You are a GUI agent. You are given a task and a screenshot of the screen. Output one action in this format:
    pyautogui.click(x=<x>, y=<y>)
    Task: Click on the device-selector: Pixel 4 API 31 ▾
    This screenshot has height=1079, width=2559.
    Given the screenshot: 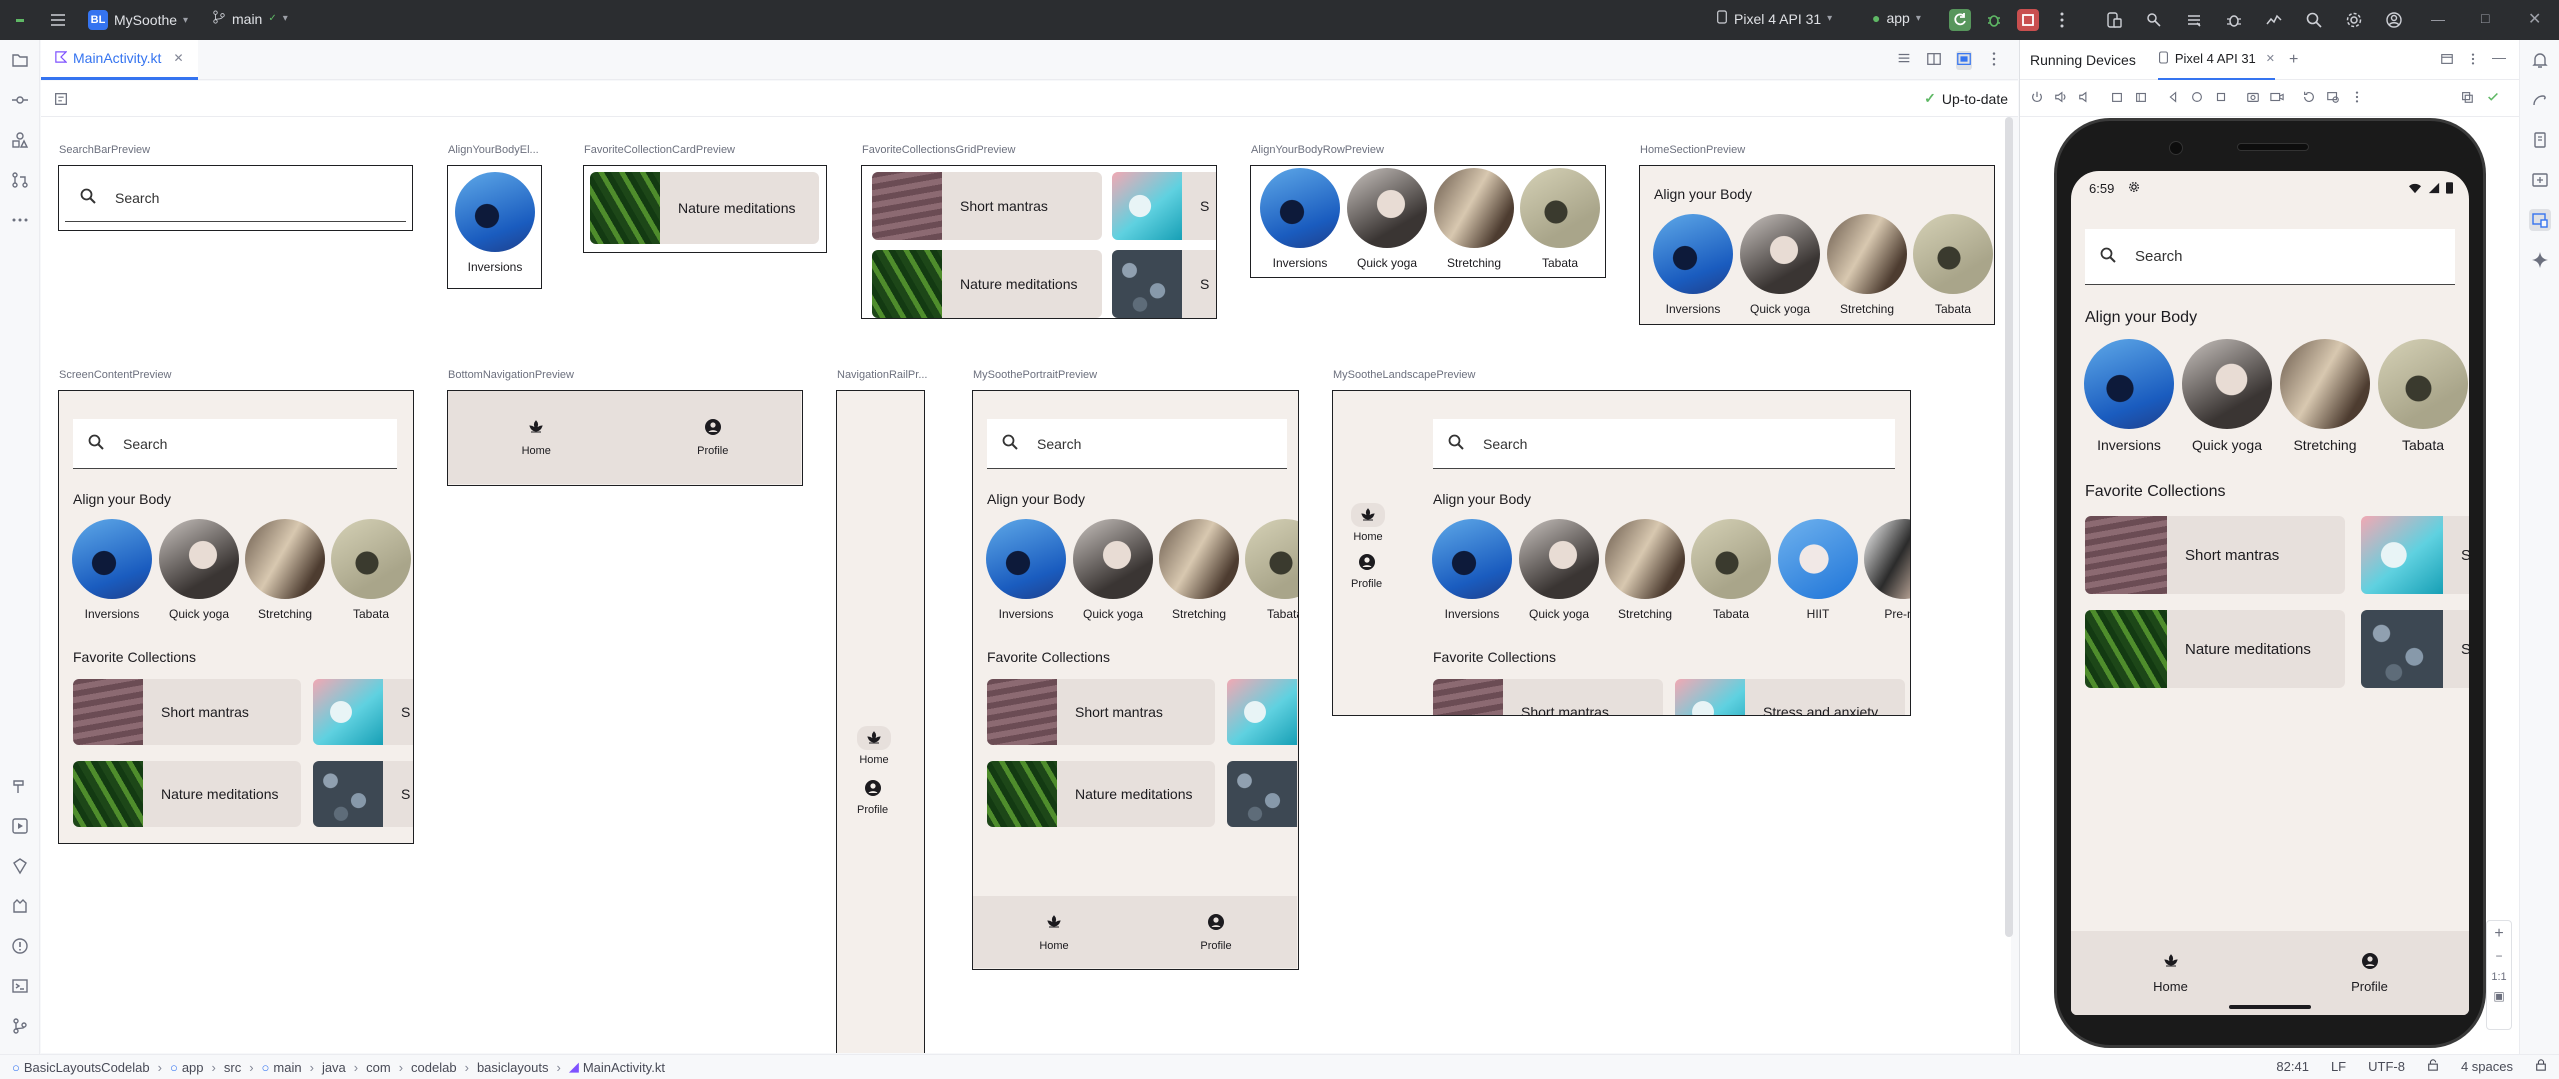 What is the action you would take?
    pyautogui.click(x=1774, y=18)
    